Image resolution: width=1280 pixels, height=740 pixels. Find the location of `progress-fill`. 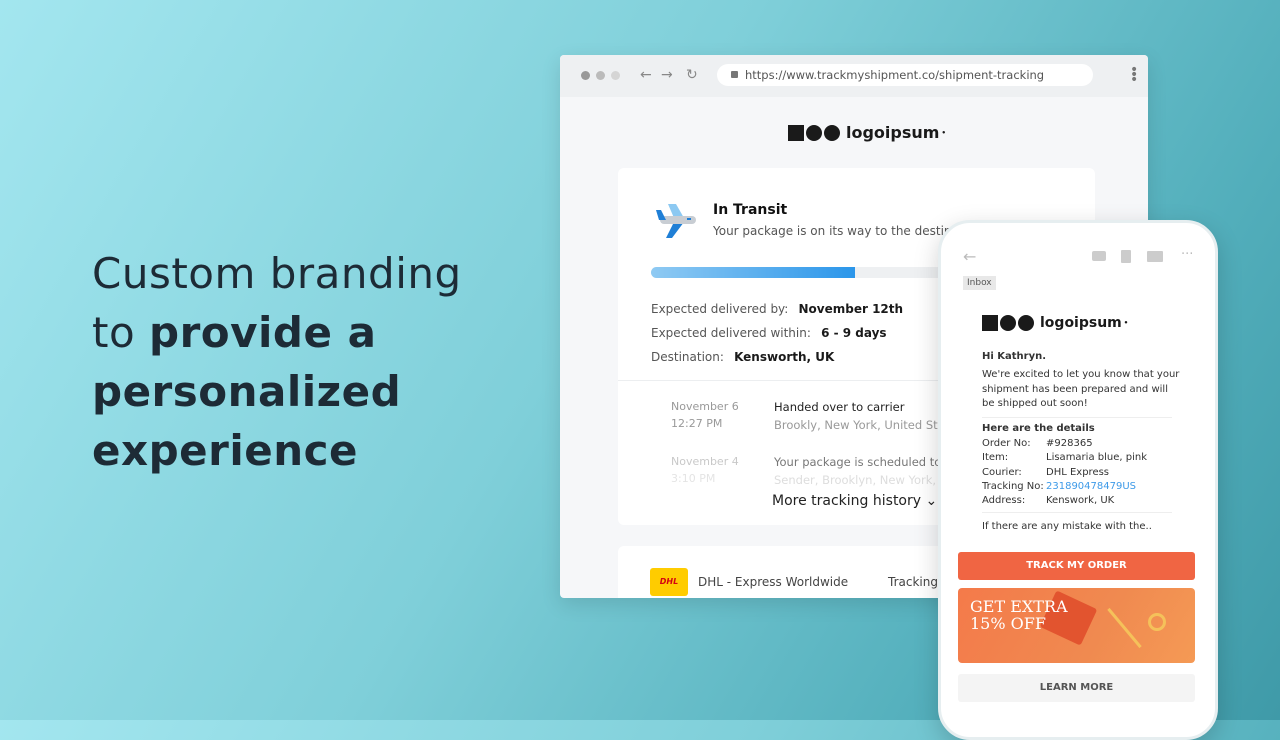

progress-fill is located at coordinates (753, 272).